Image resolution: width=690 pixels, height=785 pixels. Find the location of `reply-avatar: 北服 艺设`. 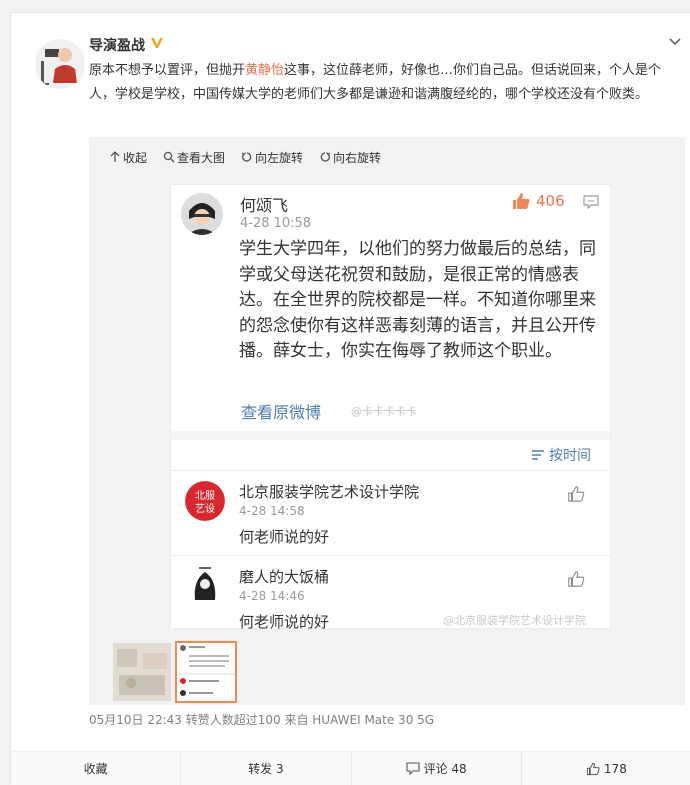

reply-avatar: 北服 艺设 is located at coordinates (205, 501).